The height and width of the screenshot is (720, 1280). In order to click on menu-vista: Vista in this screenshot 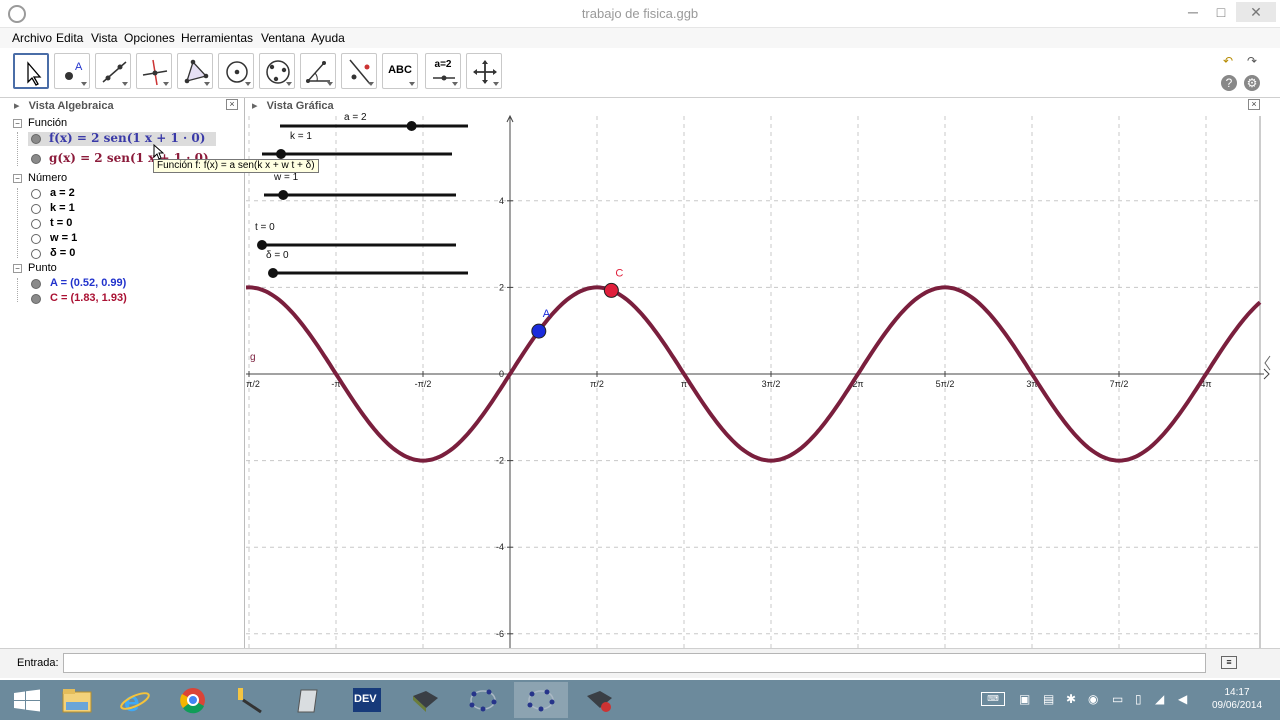, I will do `click(104, 38)`.